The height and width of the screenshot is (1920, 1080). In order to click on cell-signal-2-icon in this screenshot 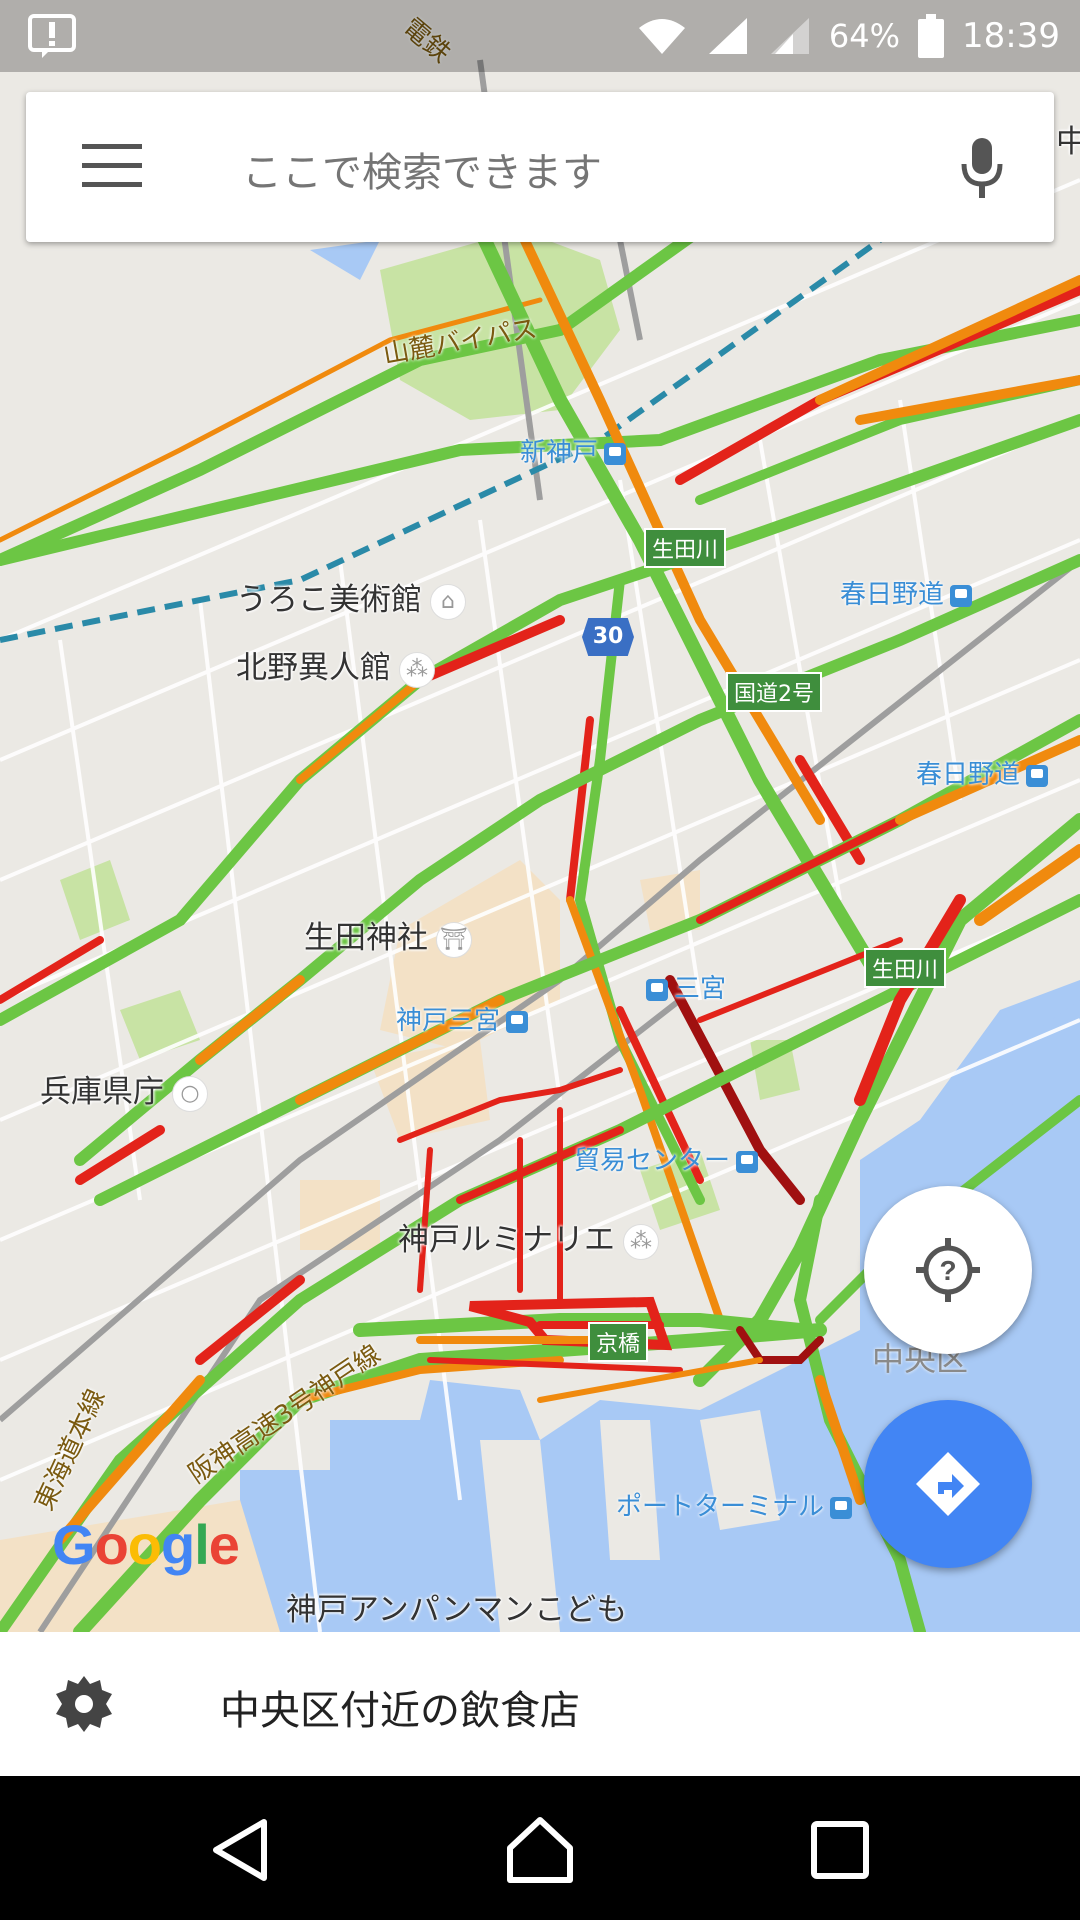, I will do `click(789, 36)`.